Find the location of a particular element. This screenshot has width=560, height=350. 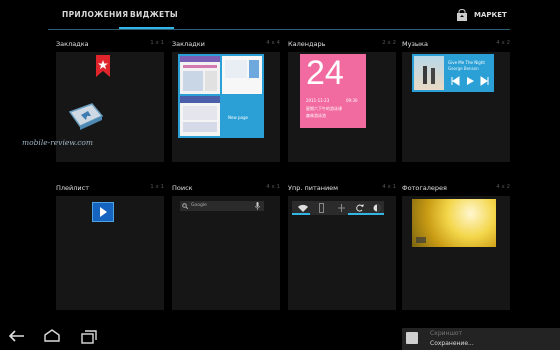

back-icon is located at coordinates (17, 336).